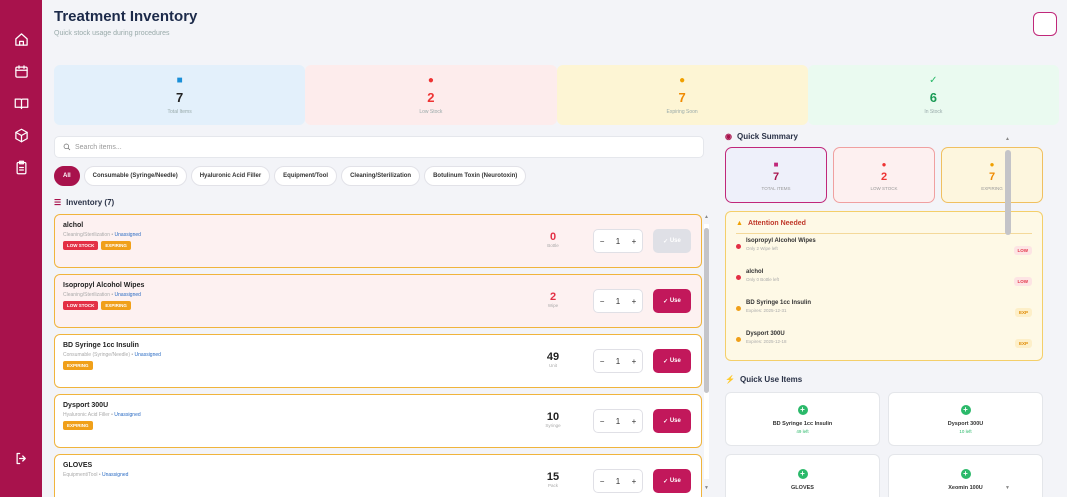 Image resolution: width=1067 pixels, height=497 pixels. What do you see at coordinates (1008, 313) in the screenshot?
I see `right-panel-scrollbar: ▲ ▼` at bounding box center [1008, 313].